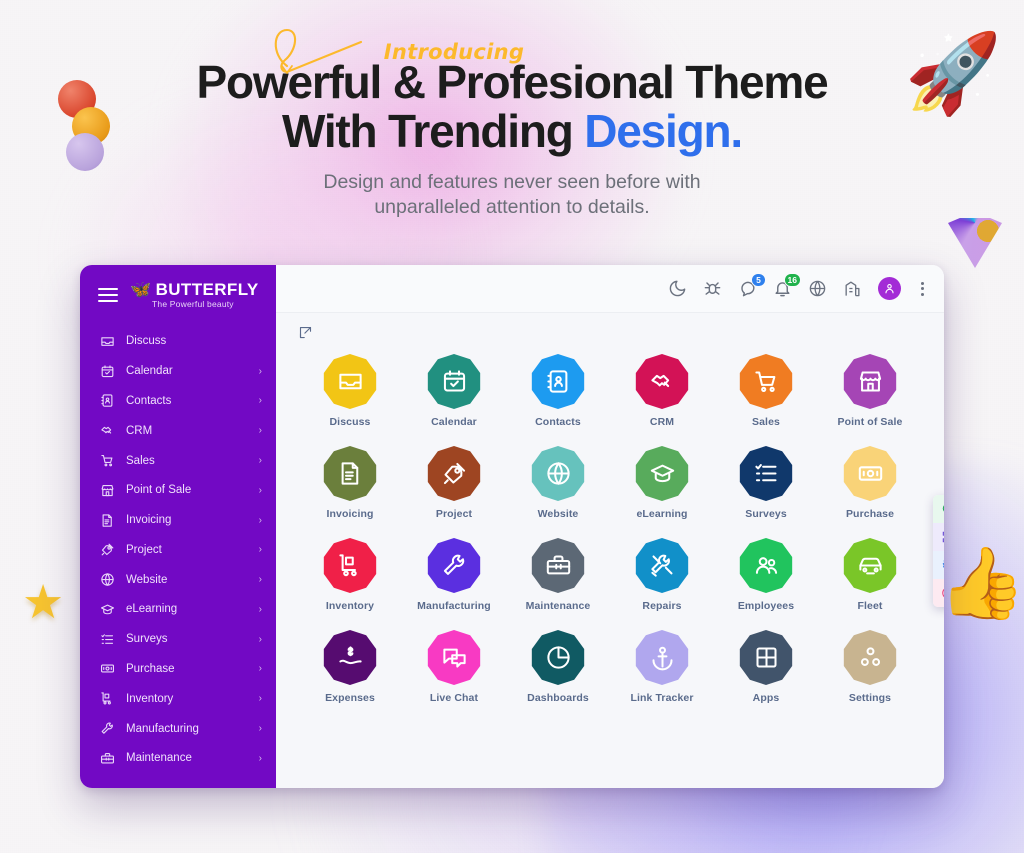 This screenshot has height=853, width=1024. What do you see at coordinates (433, 130) in the screenshot?
I see `headline-line-2-plain: With Trending` at bounding box center [433, 130].